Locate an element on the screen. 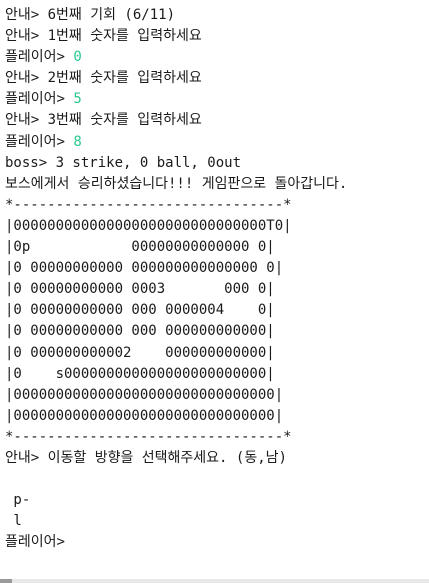  board-row: |0 00000000000 000 000000000000| is located at coordinates (140, 331).